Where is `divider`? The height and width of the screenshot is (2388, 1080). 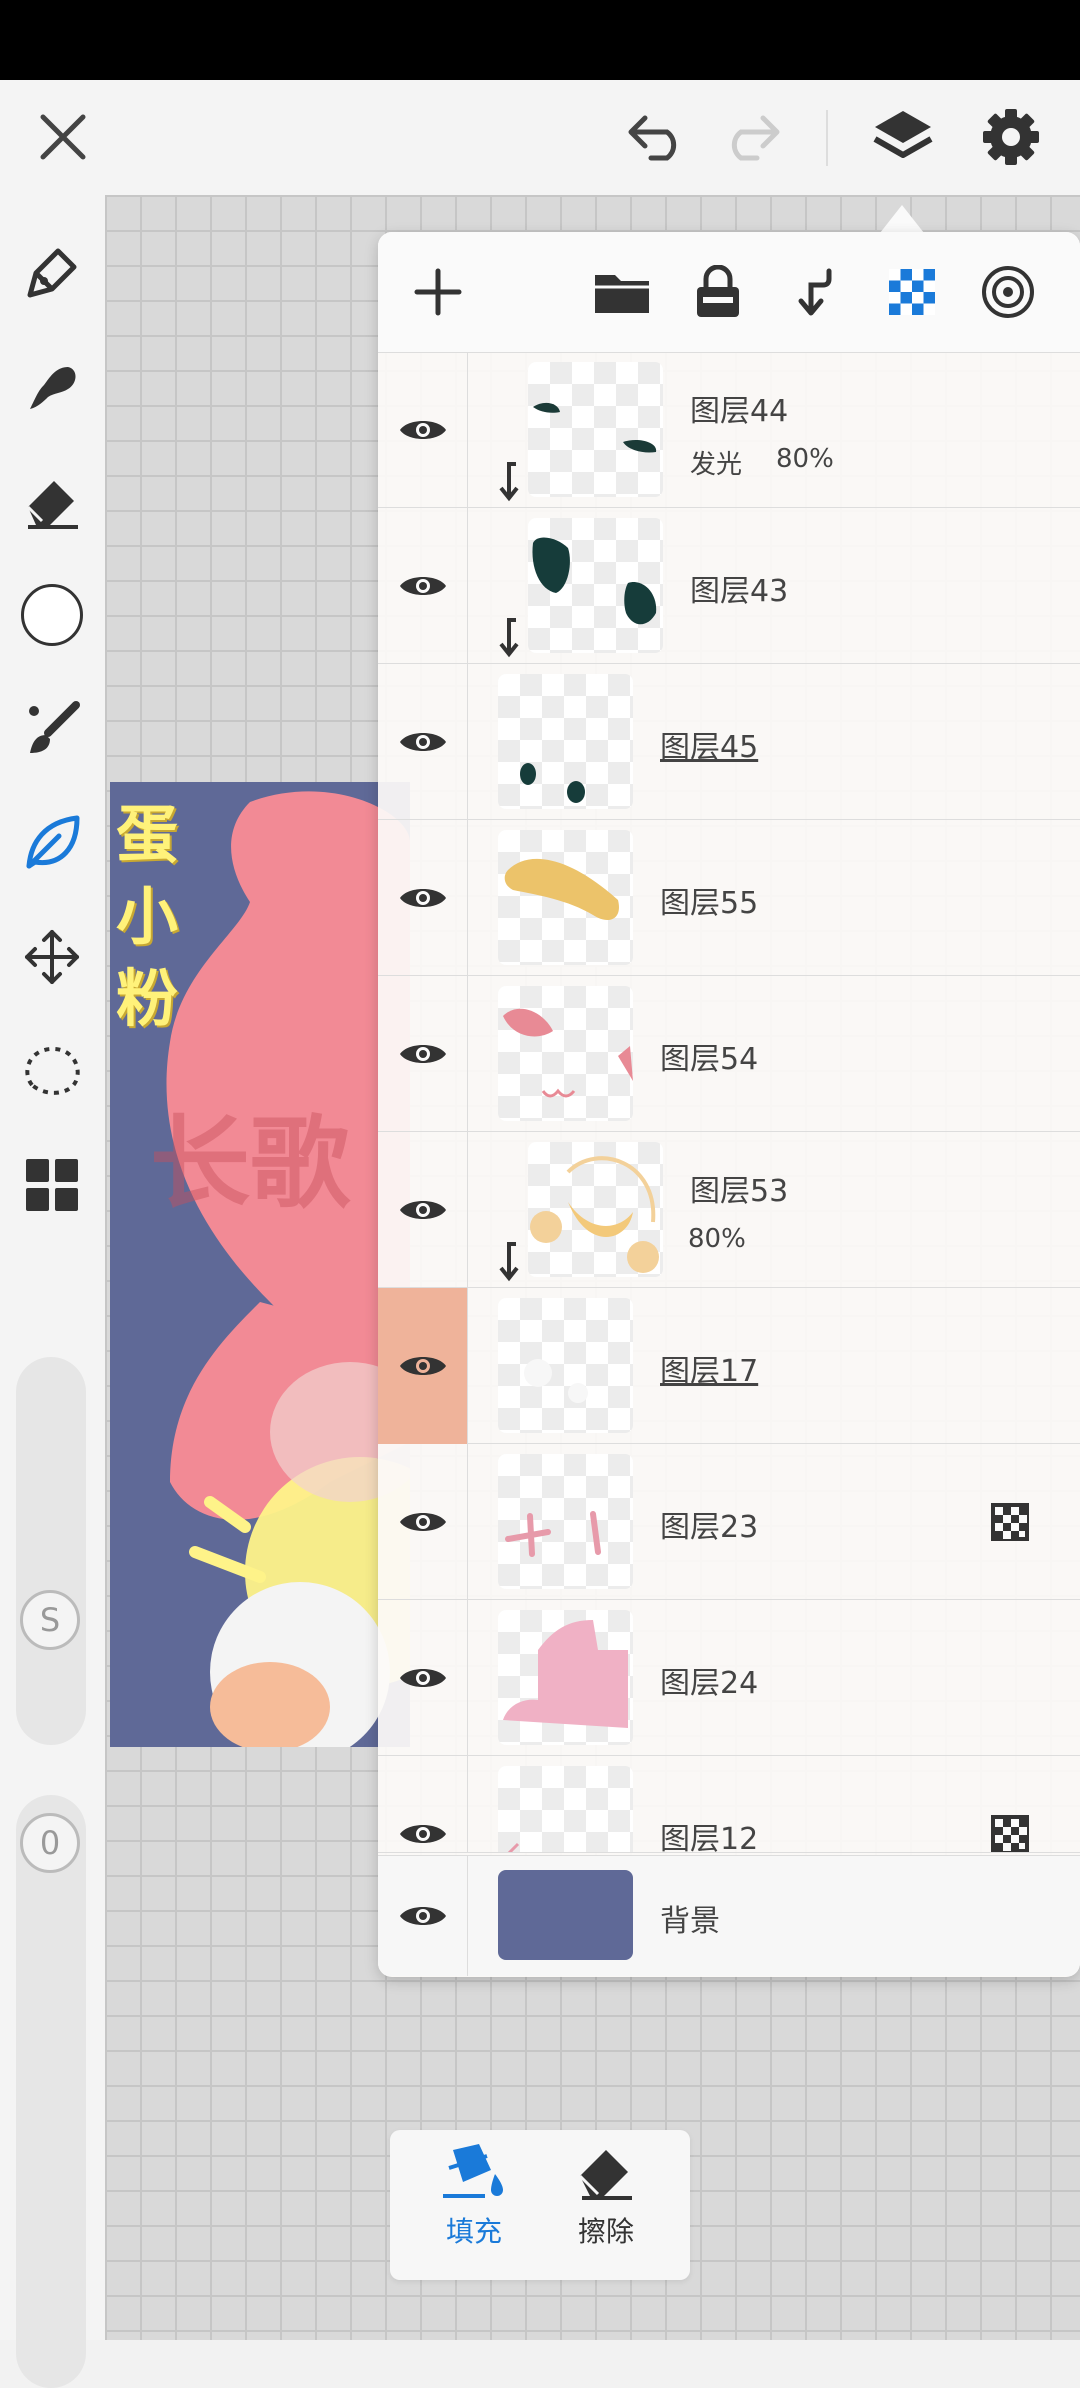
divider is located at coordinates (827, 138).